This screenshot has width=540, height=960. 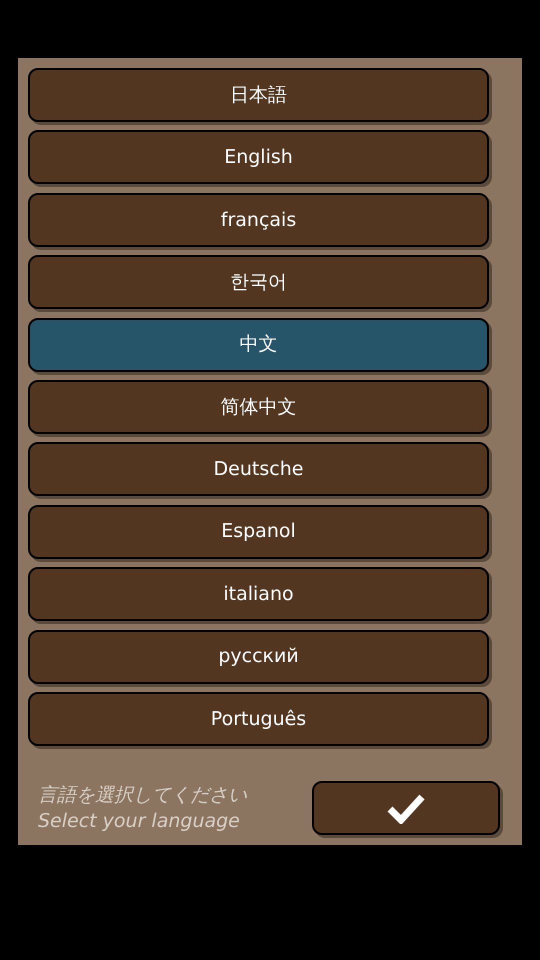 I want to click on language-button: Português, so click(x=258, y=719).